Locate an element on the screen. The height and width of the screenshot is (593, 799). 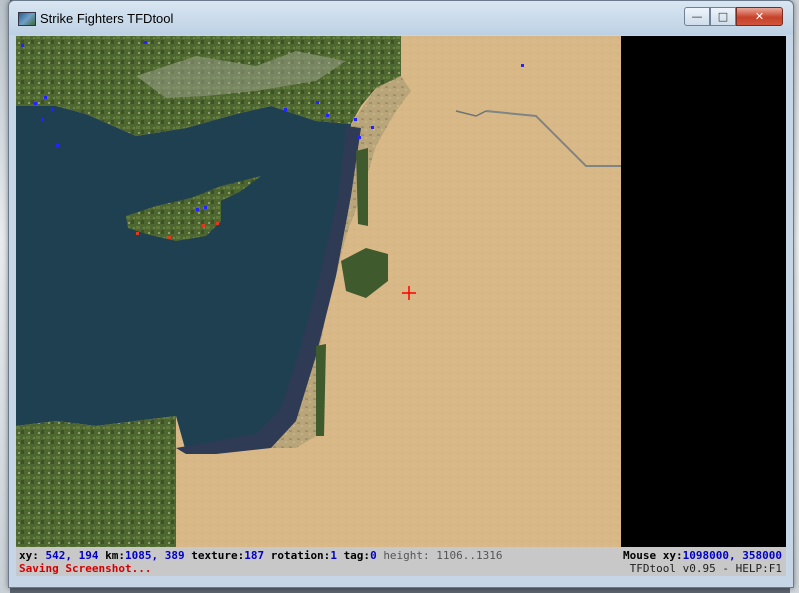
maximize-icon: □ is located at coordinates (723, 16).